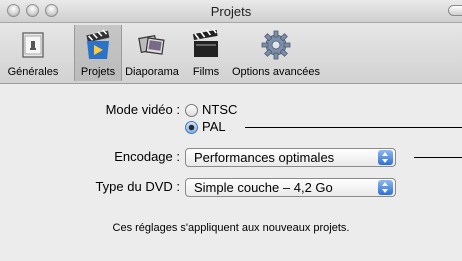 The height and width of the screenshot is (261, 462). I want to click on toolbar-toggle-button, so click(455, 10).